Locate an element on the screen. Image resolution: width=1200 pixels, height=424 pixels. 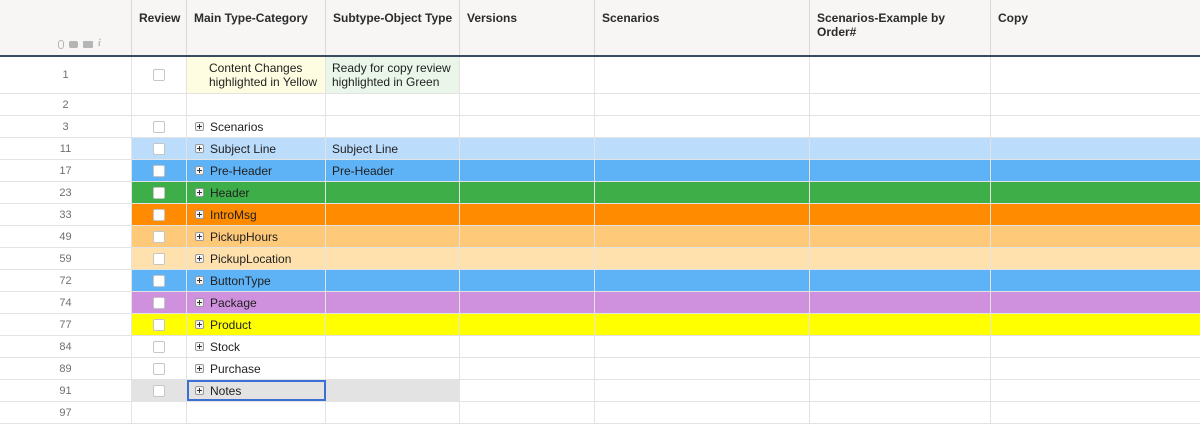
column-header-scenarios: Scenarios is located at coordinates (702, 27).